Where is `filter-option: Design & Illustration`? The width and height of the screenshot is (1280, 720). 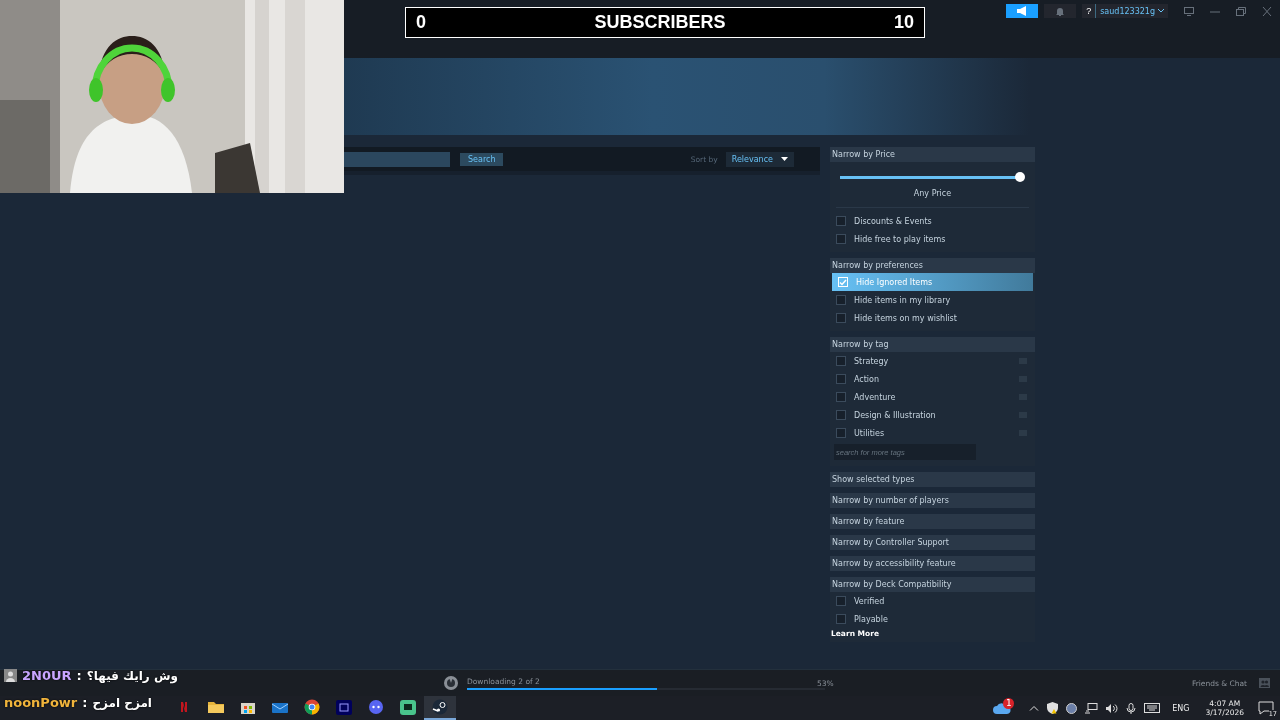
filter-option: Design & Illustration is located at coordinates (932, 415).